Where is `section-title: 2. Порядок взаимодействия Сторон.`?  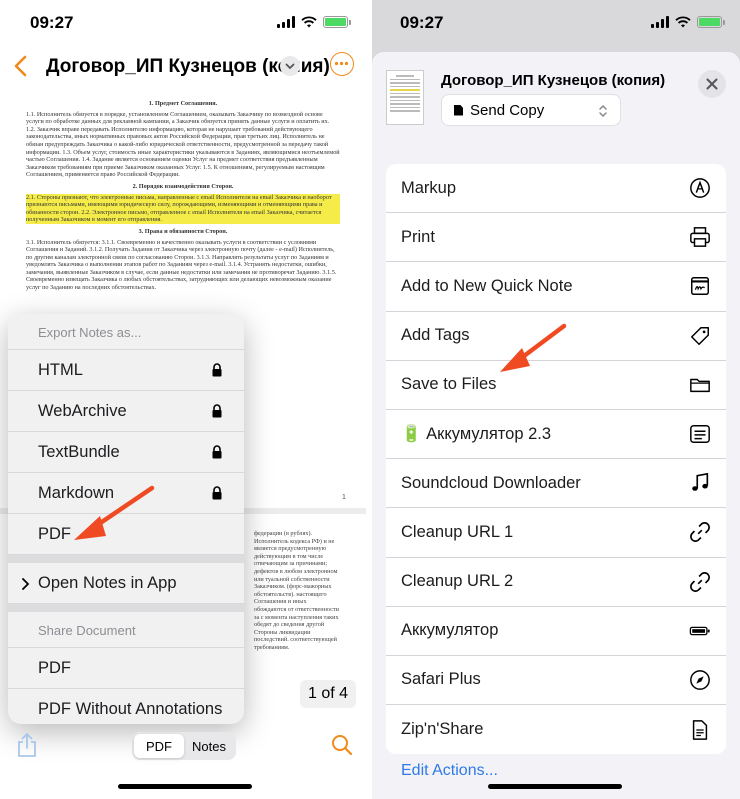
section-title: 2. Порядок взаимодействия Сторон. is located at coordinates (183, 186).